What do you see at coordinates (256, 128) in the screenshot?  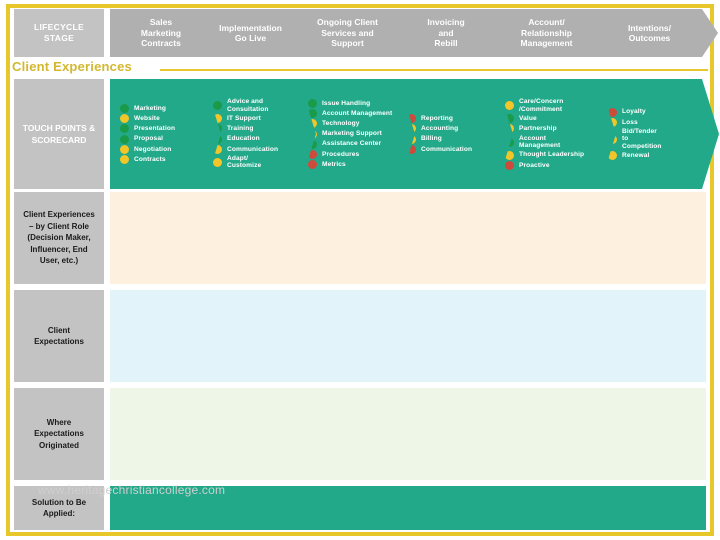 I see `touch-point-item: Training` at bounding box center [256, 128].